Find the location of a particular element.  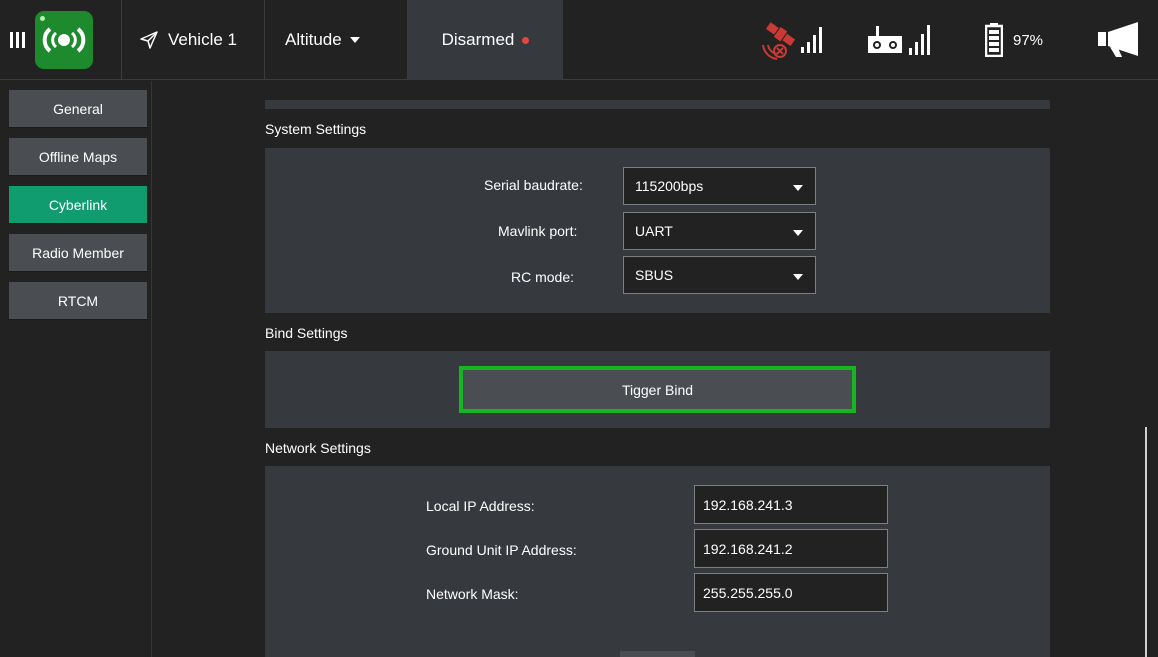

trigger-bind-button: Tigger Bind is located at coordinates (657, 389).